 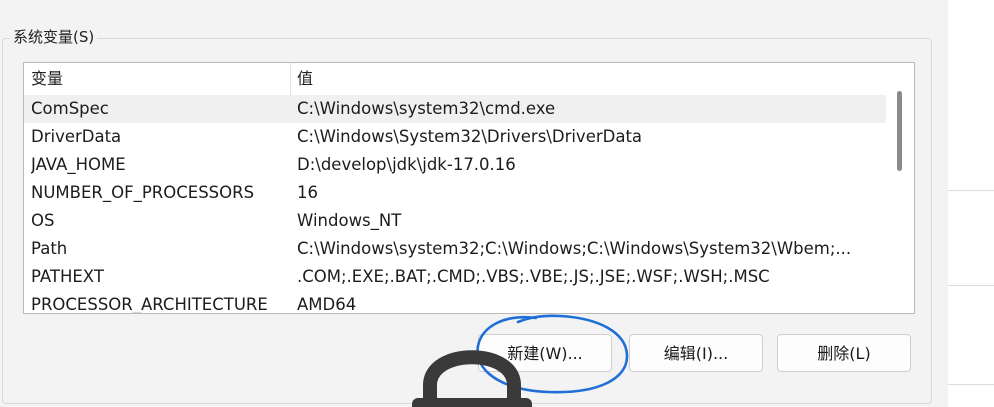 What do you see at coordinates (971, 203) in the screenshot?
I see `background-window-strip` at bounding box center [971, 203].